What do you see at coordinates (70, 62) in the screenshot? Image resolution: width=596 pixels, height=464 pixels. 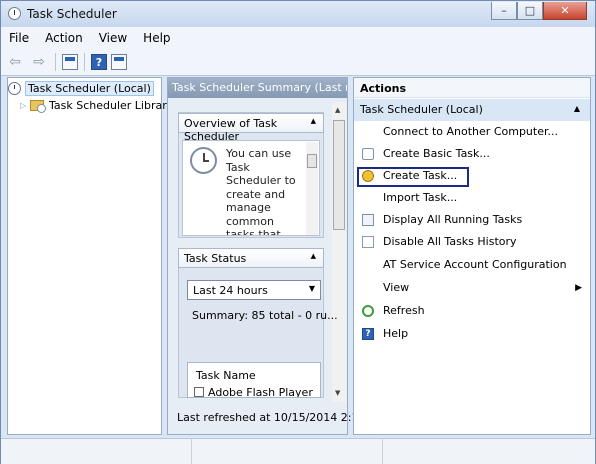 I see `show-hide-console-icon` at bounding box center [70, 62].